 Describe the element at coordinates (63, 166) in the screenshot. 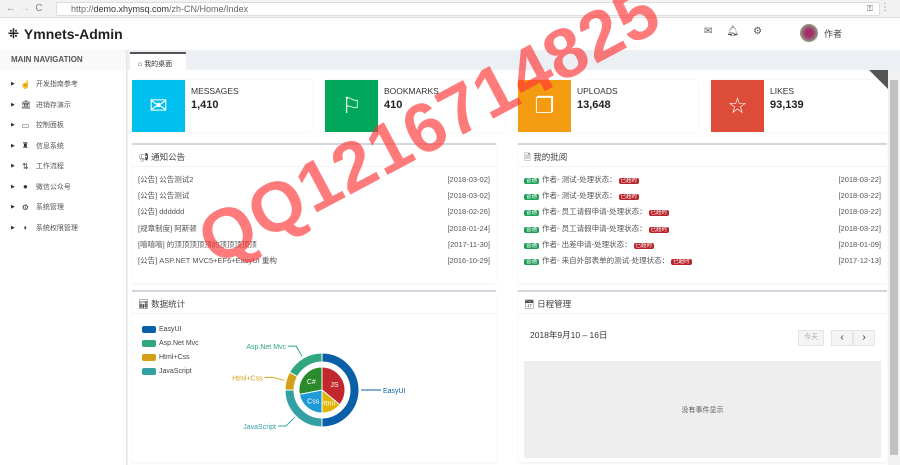

I see `sidebar-item: ▶ ⇅ 工作流程` at that location.